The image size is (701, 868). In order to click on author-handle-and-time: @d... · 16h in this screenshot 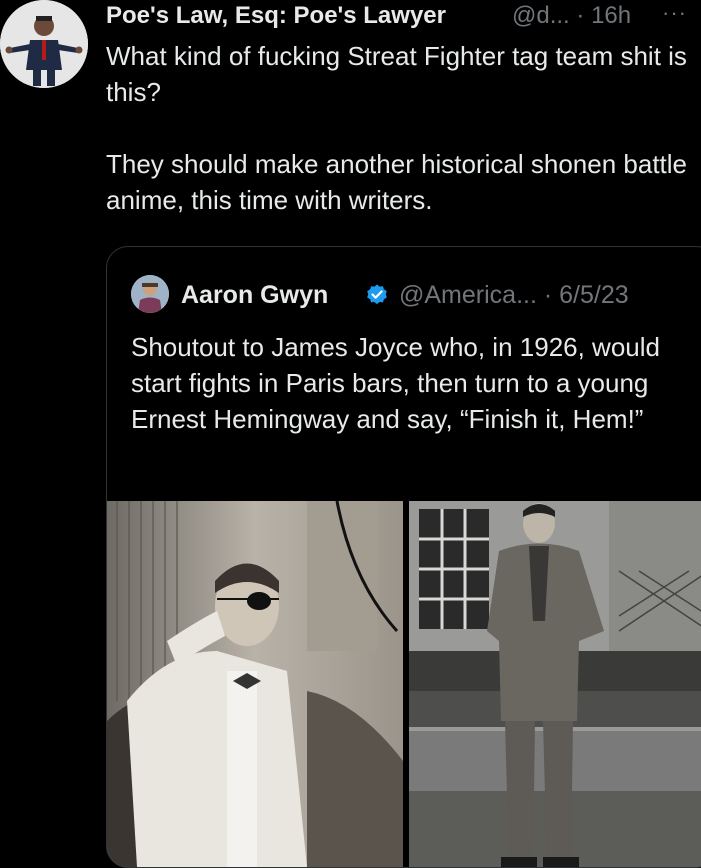, I will do `click(571, 16)`.